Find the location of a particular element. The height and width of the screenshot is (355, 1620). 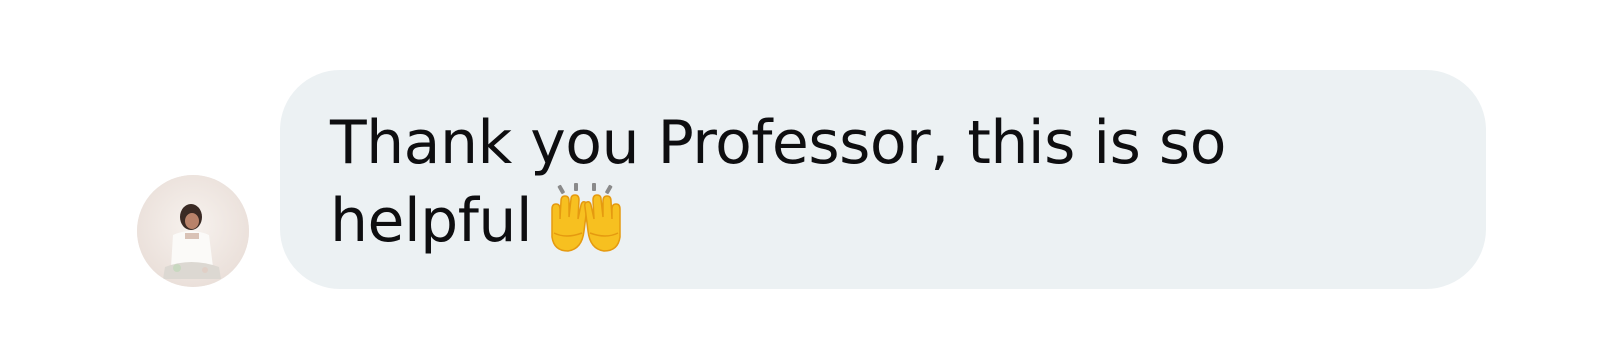

raising-hands-icon is located at coordinates (586, 219).